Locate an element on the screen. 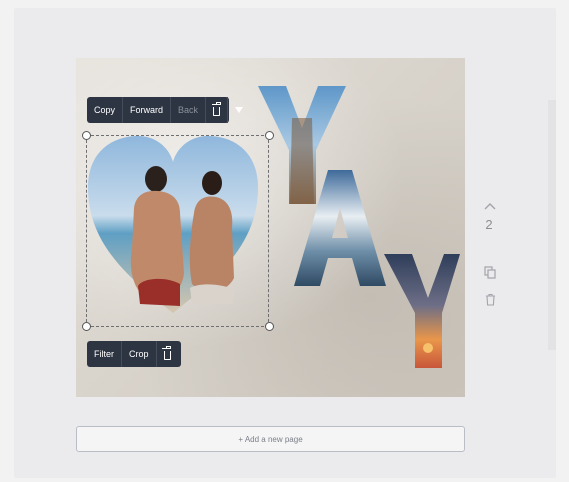  image-delete-button is located at coordinates (167, 354).